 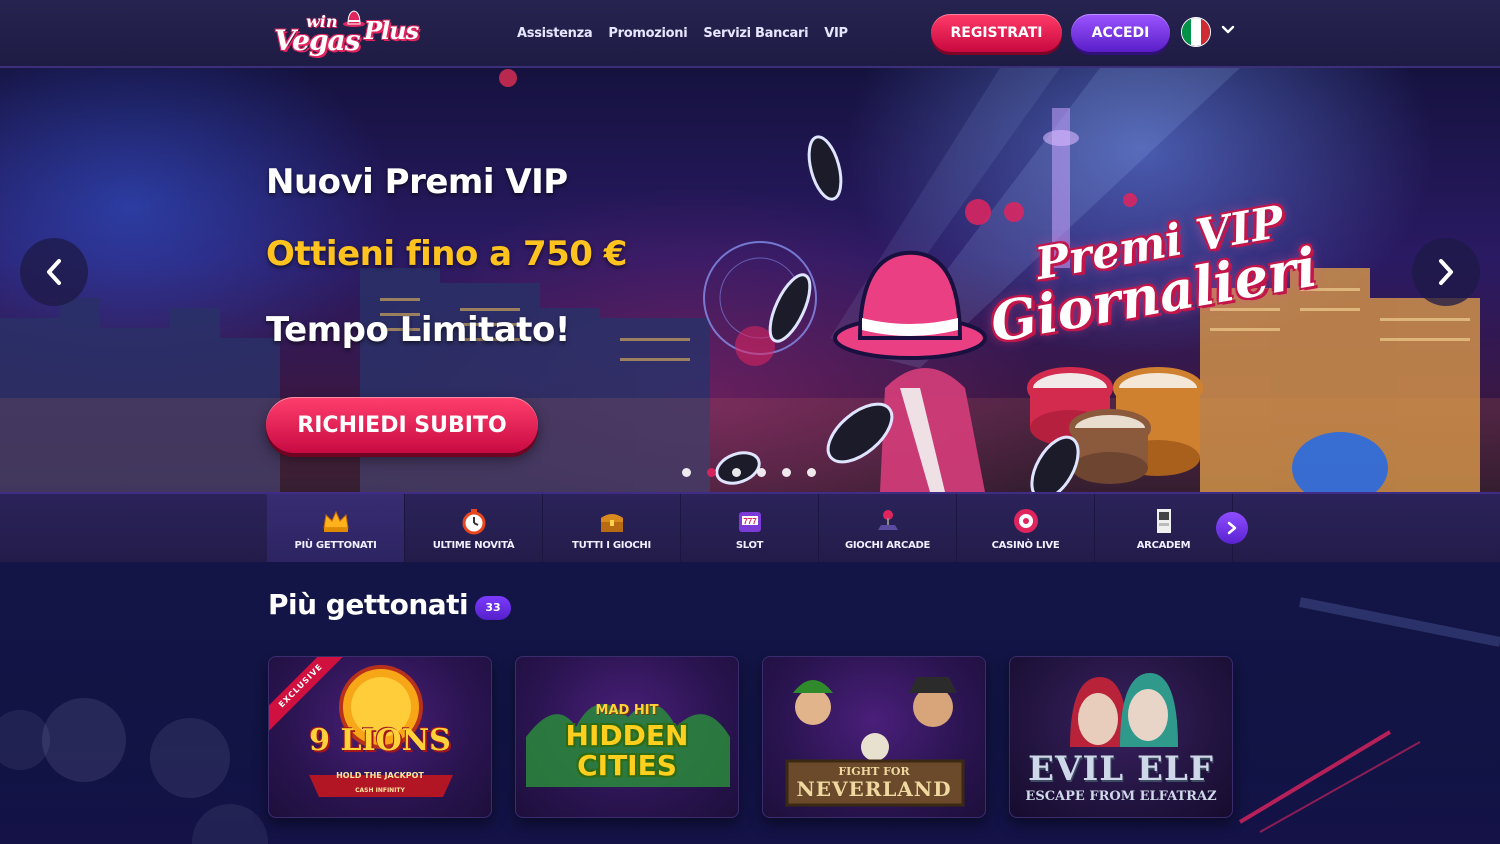 I want to click on game-card: EVIL ELF ESCAPE FROM ELFATRAZ, so click(x=1121, y=737).